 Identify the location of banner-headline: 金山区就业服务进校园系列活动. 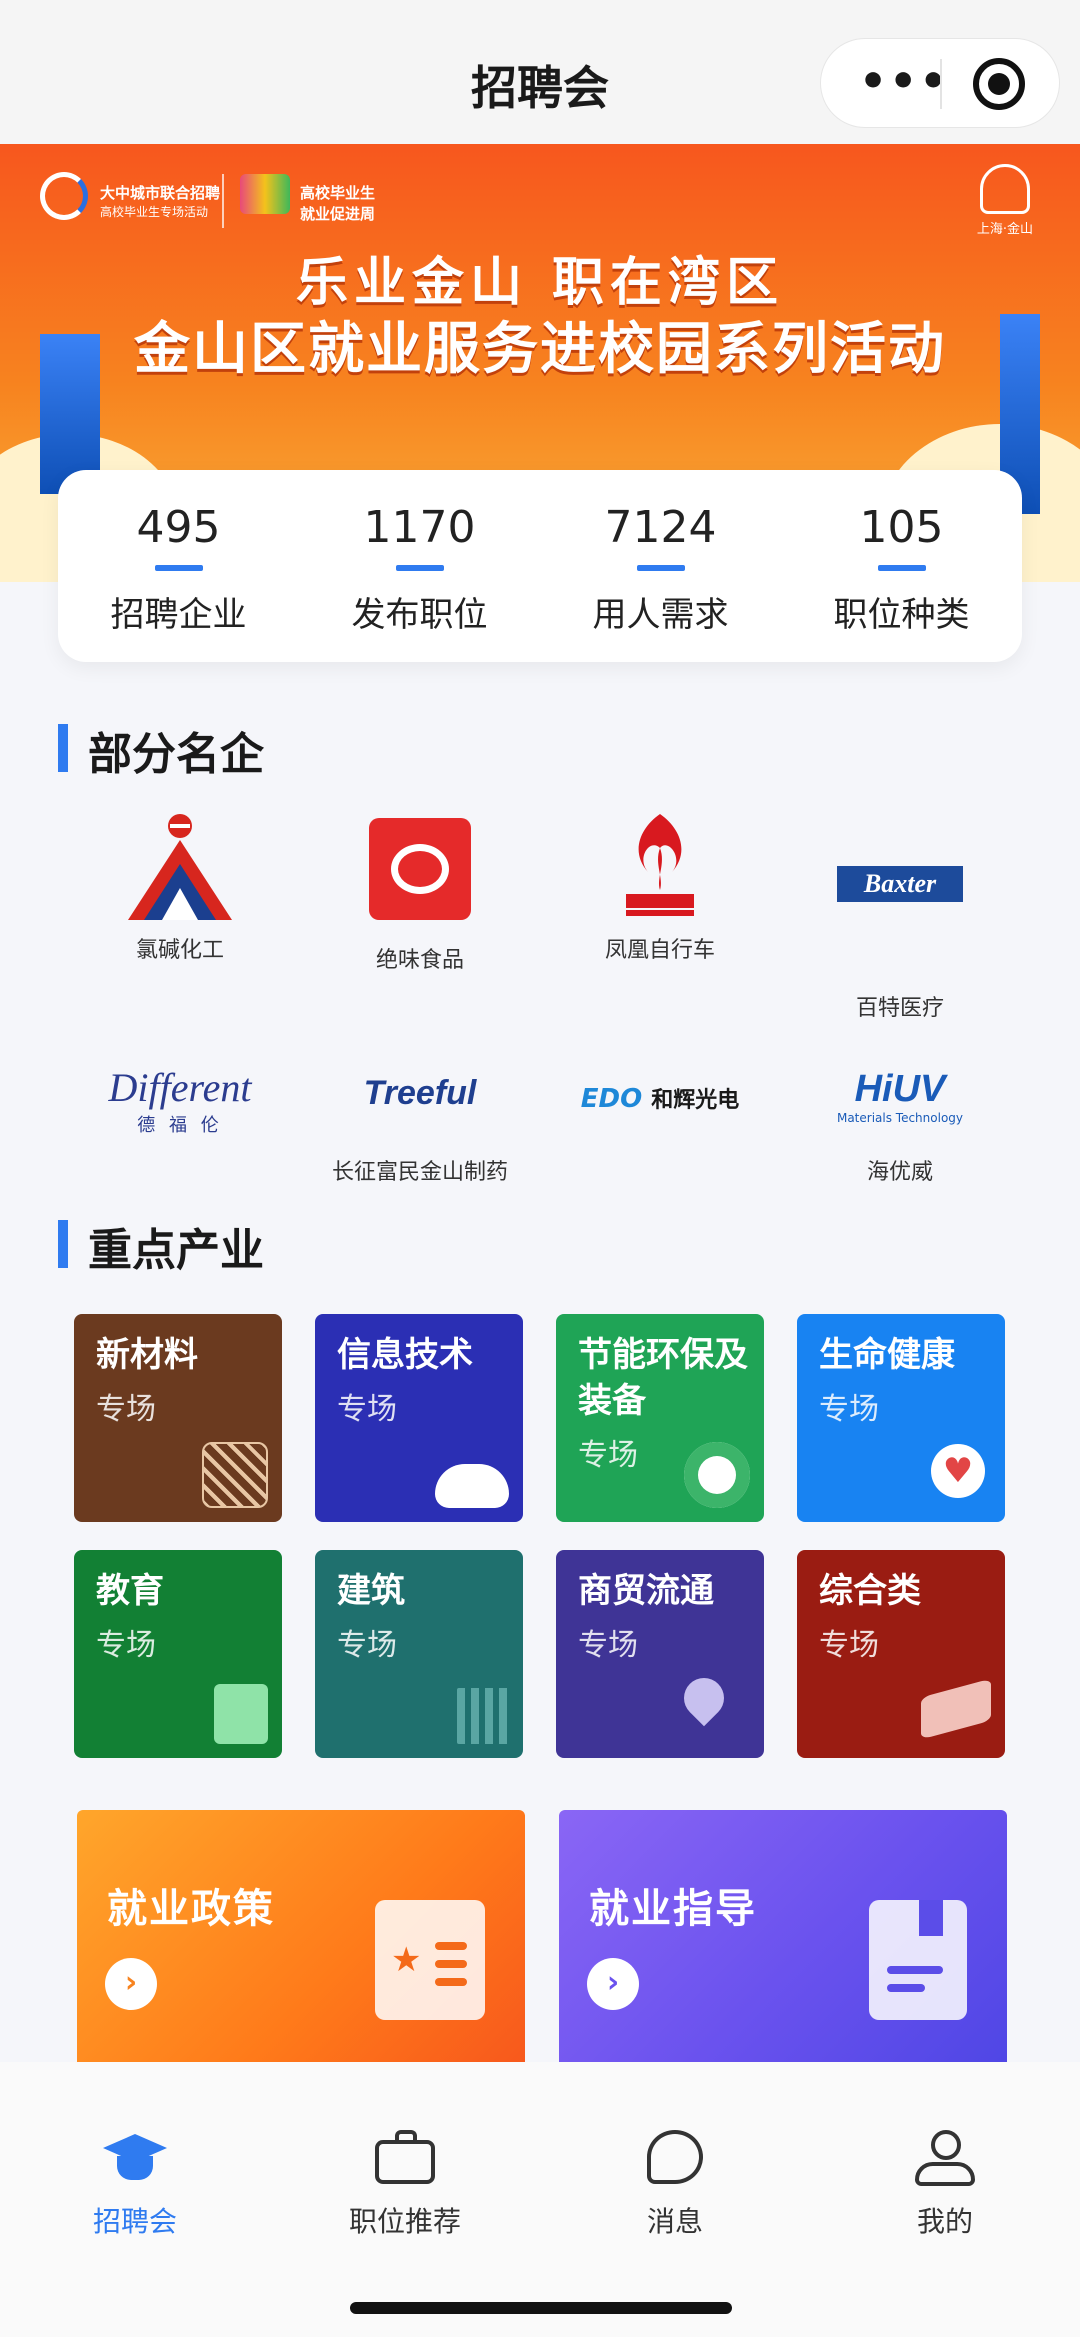
(540, 349).